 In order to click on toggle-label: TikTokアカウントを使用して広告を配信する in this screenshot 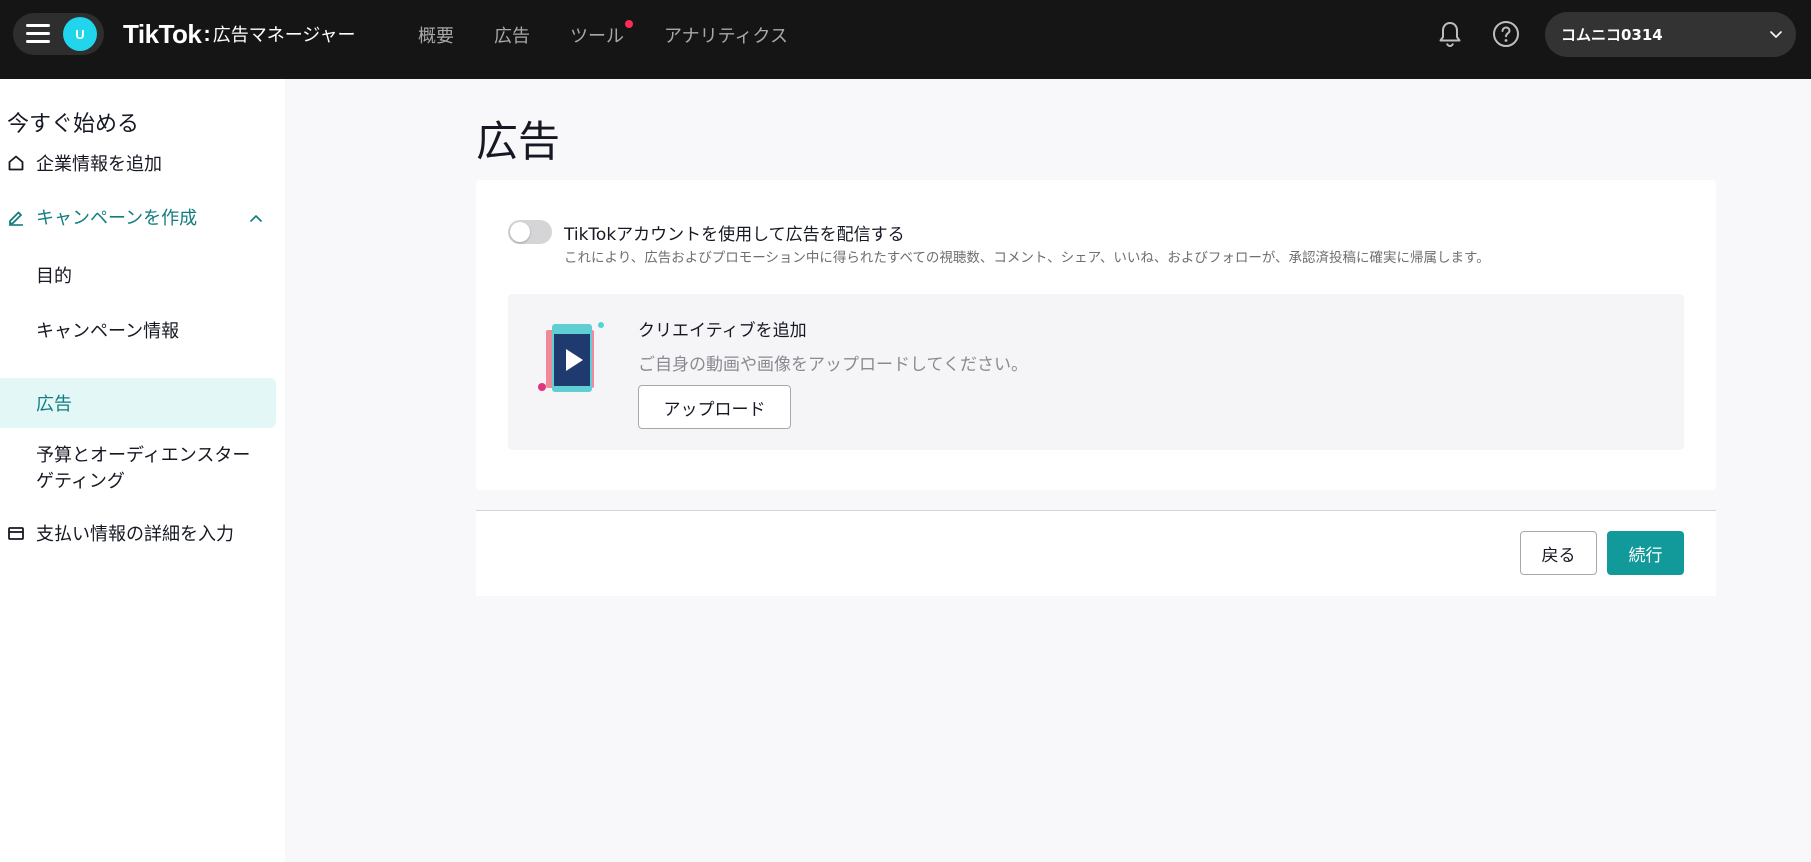, I will do `click(734, 235)`.